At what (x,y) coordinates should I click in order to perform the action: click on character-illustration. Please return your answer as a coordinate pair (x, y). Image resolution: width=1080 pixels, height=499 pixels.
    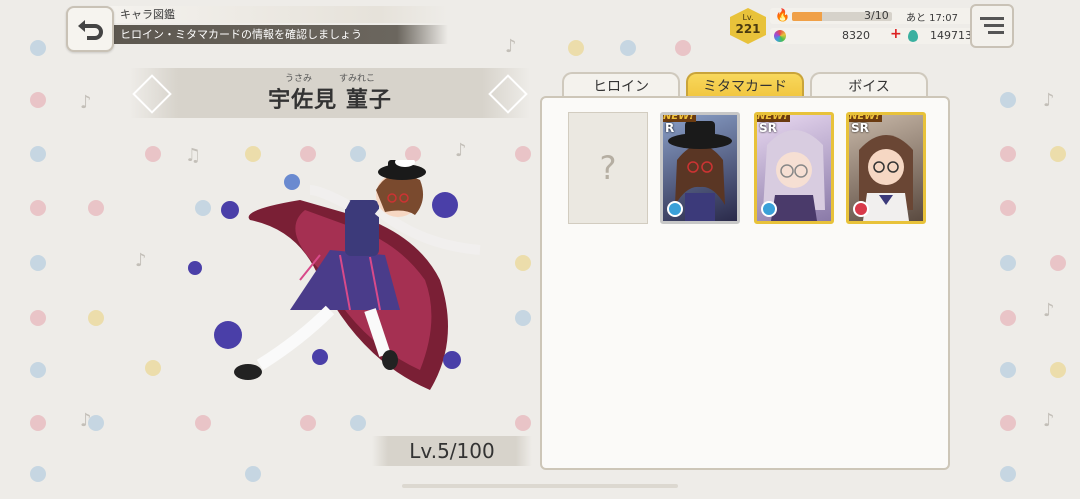
    Looking at the image, I should click on (340, 278).